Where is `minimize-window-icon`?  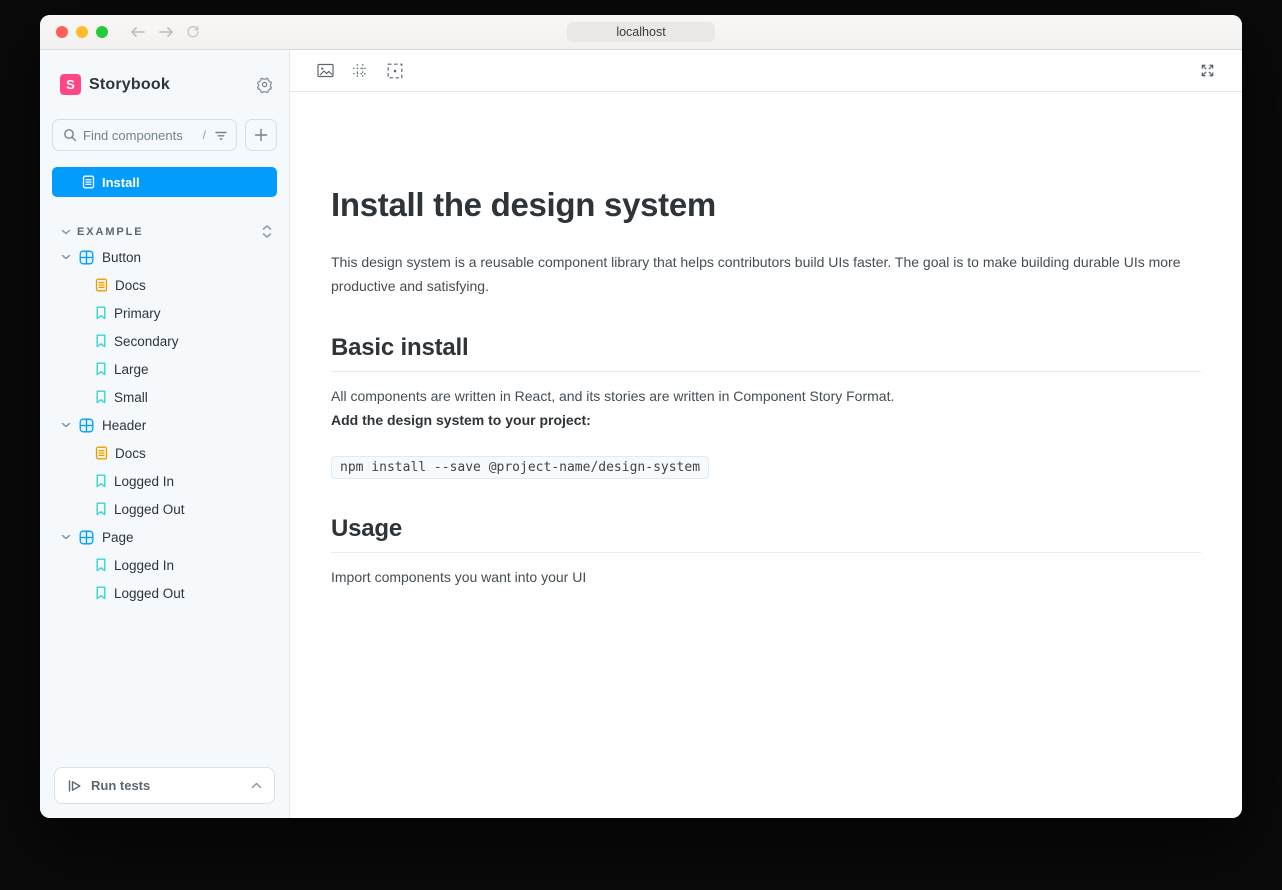
minimize-window-icon is located at coordinates (82, 32).